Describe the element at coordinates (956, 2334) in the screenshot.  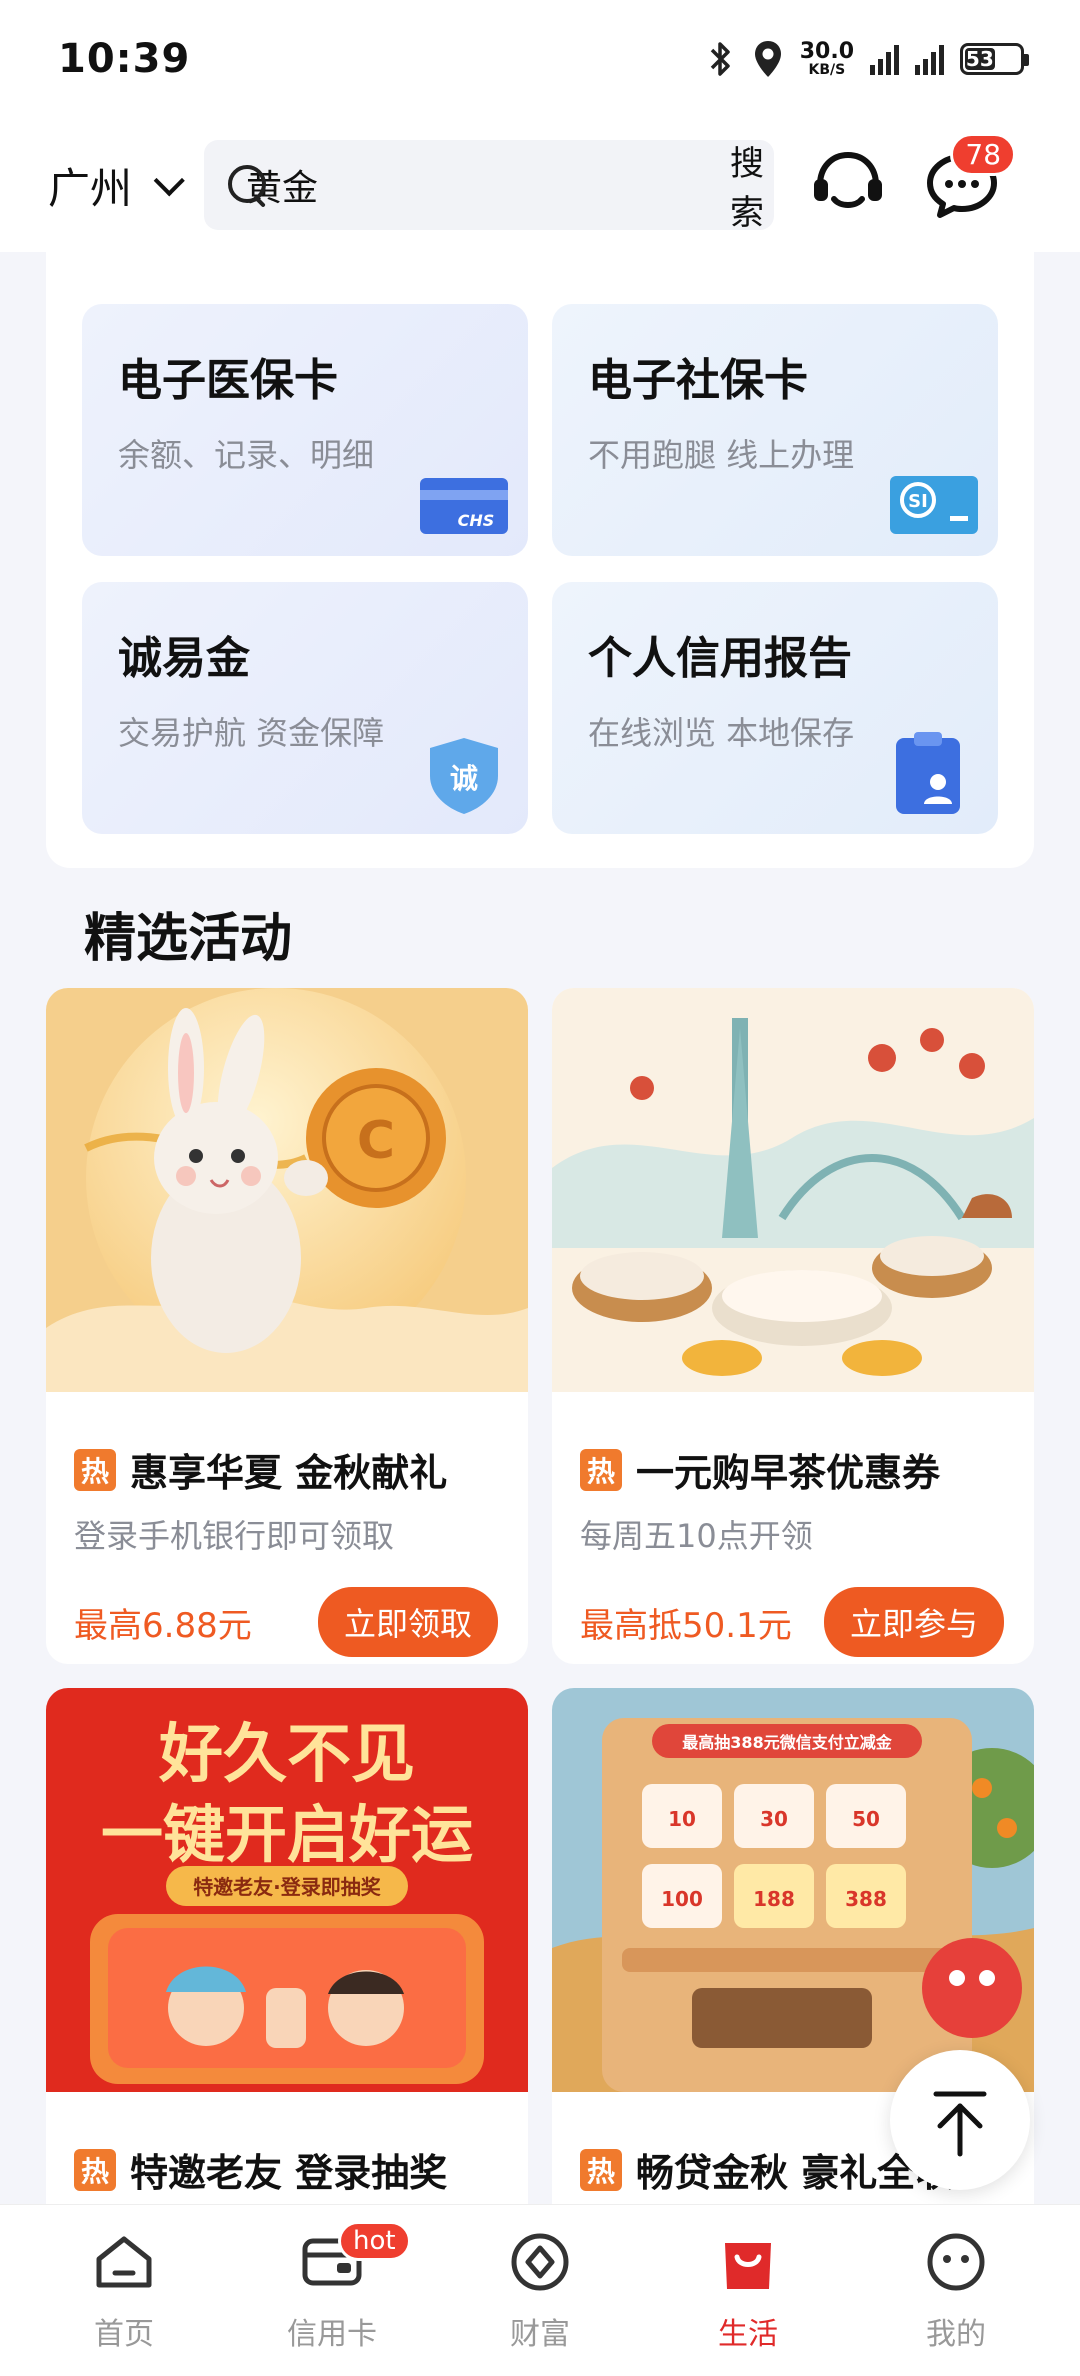
I see `nav-label: 我的` at that location.